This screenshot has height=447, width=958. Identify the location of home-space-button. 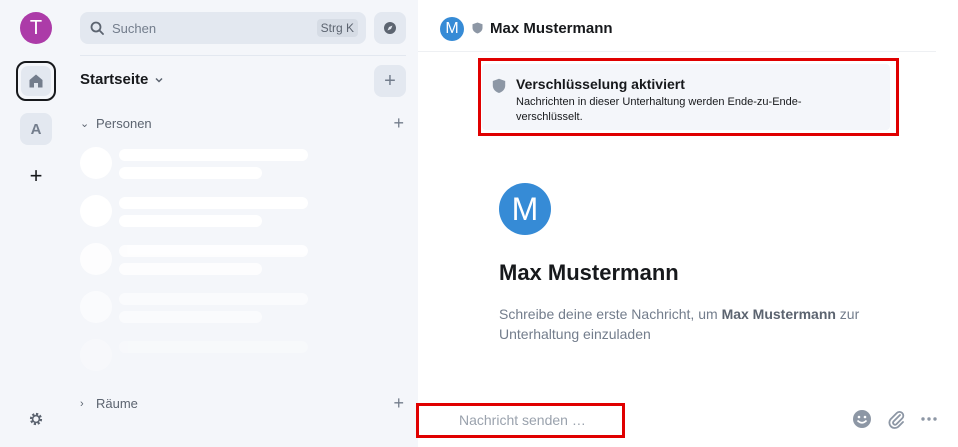
(36, 81).